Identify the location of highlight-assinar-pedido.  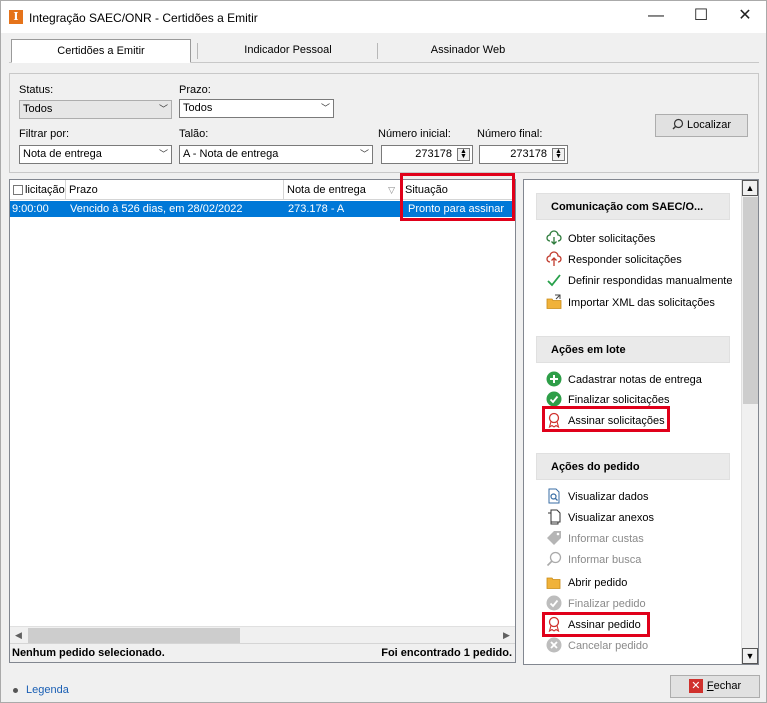
(596, 624).